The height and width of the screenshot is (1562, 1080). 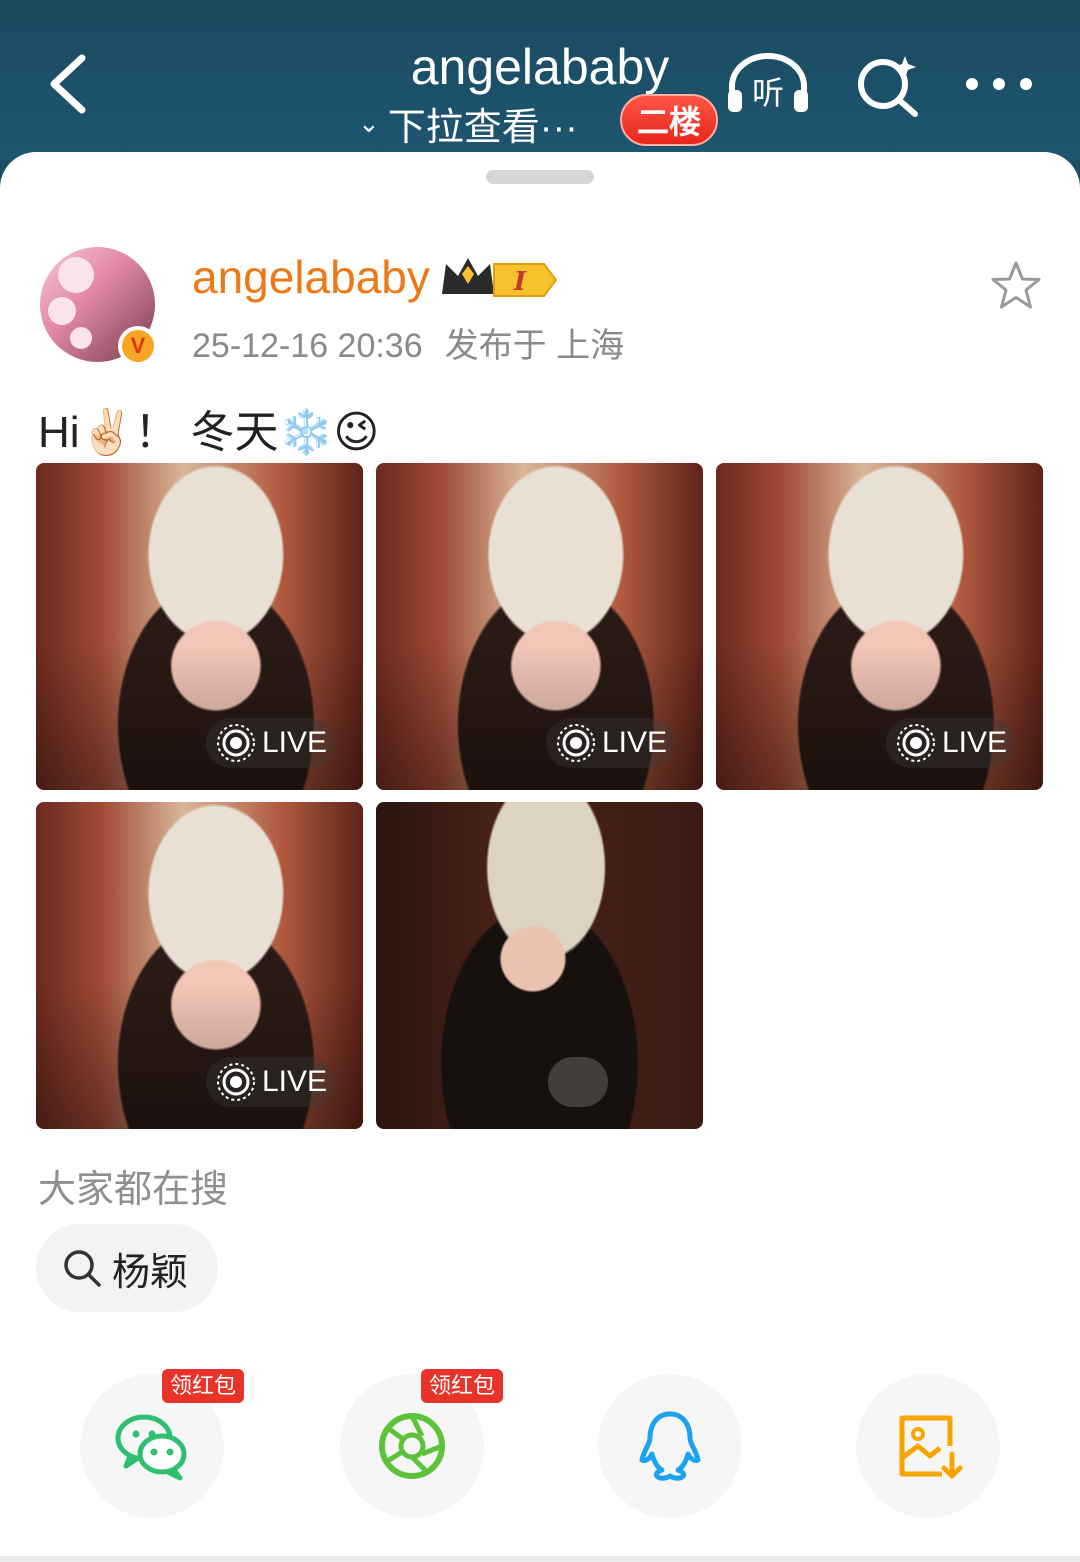 I want to click on photo, so click(x=539, y=965).